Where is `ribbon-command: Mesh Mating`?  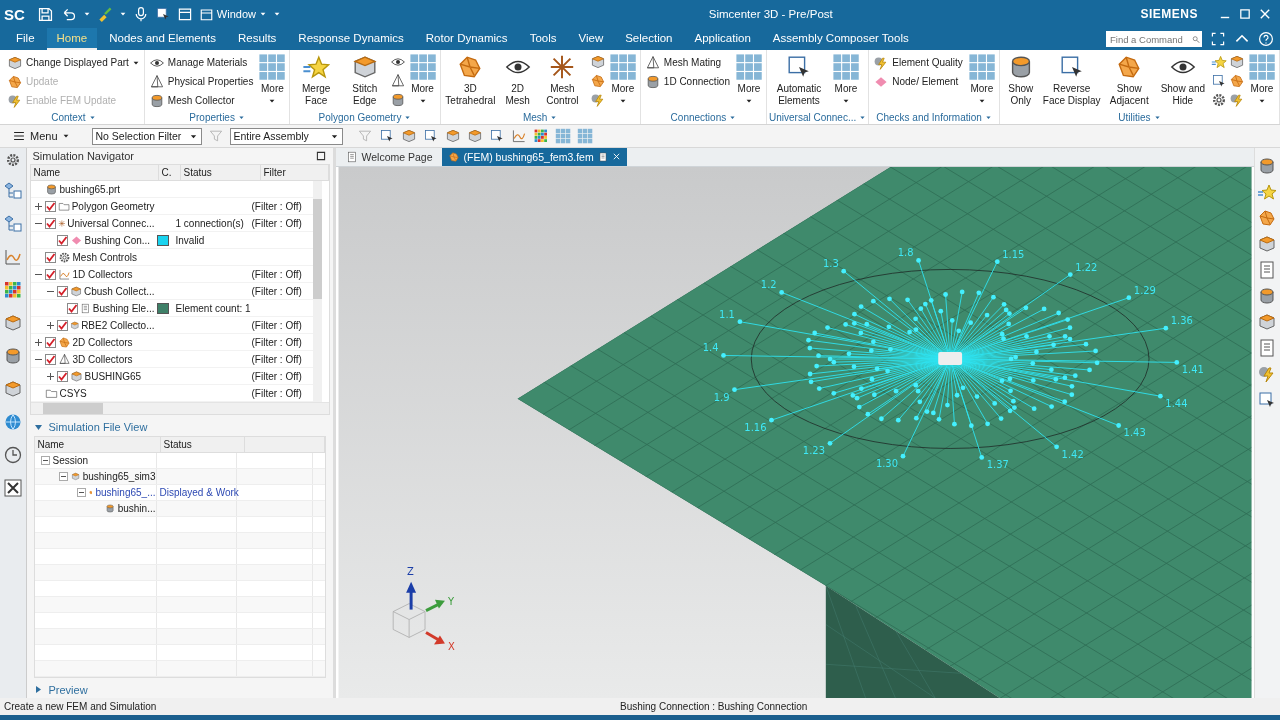
ribbon-command: Mesh Mating is located at coordinates (687, 62).